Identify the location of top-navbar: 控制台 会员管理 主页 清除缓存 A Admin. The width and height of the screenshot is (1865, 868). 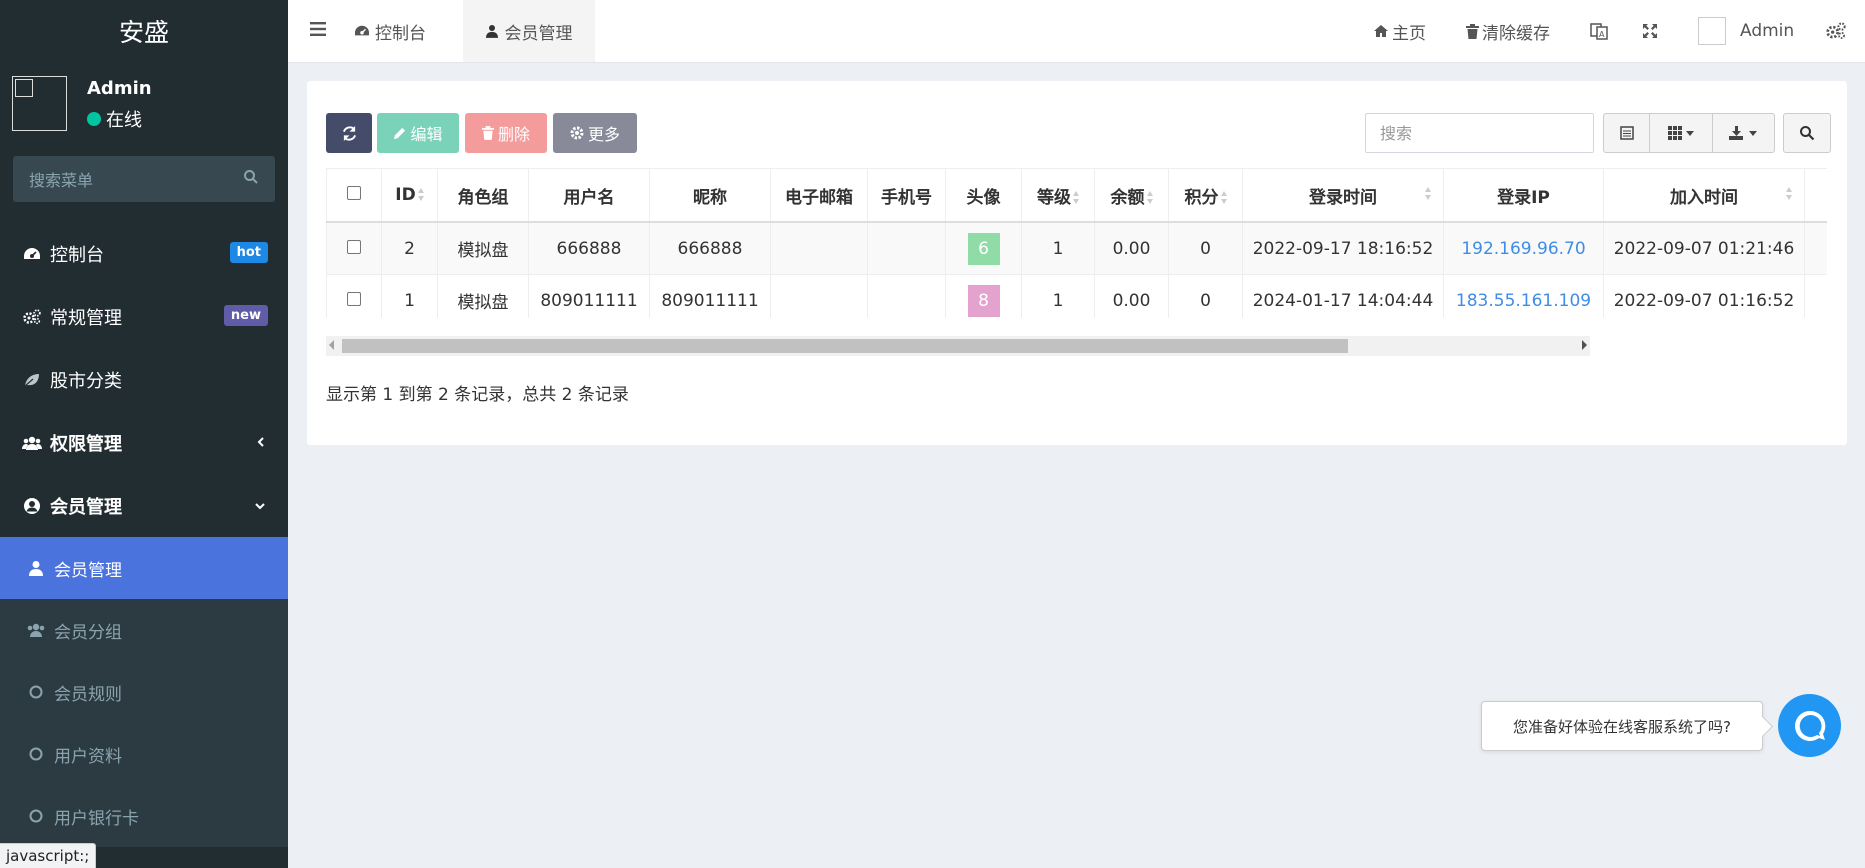
(1076, 31).